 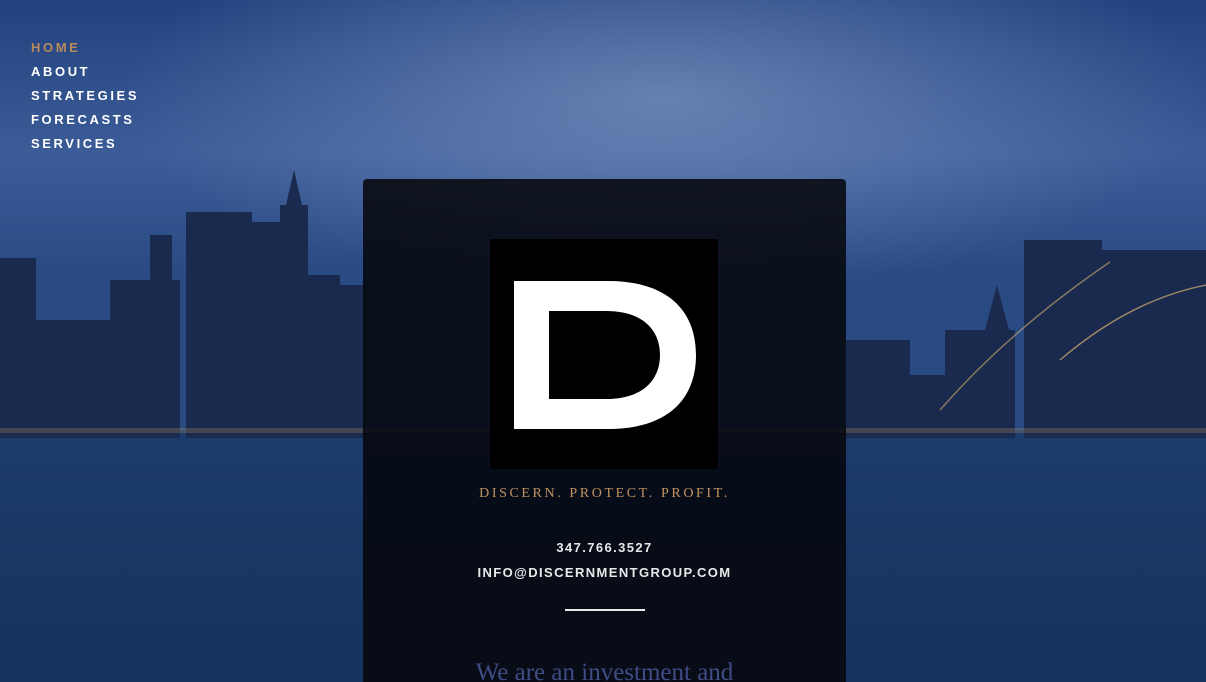 I want to click on intro-heading: We are an investment and, so click(x=604, y=670).